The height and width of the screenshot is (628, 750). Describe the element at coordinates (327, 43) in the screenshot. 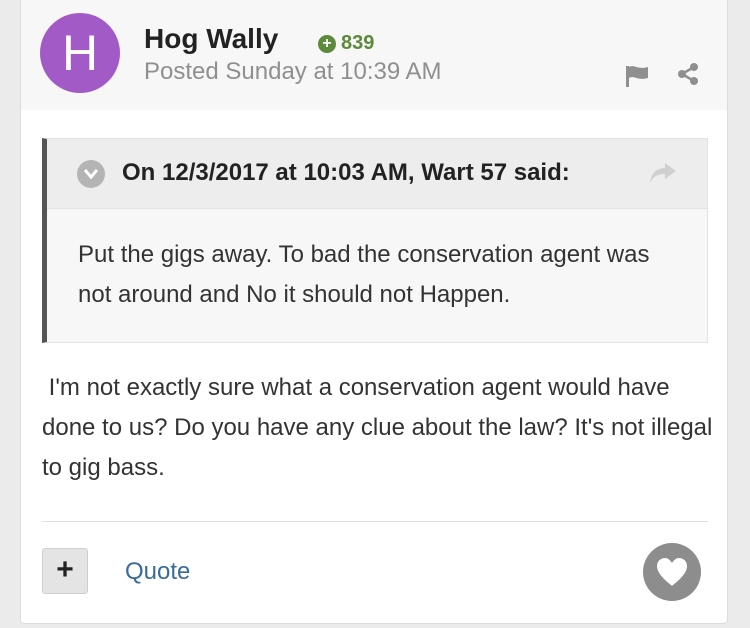

I see `plus-circle-icon: +` at that location.